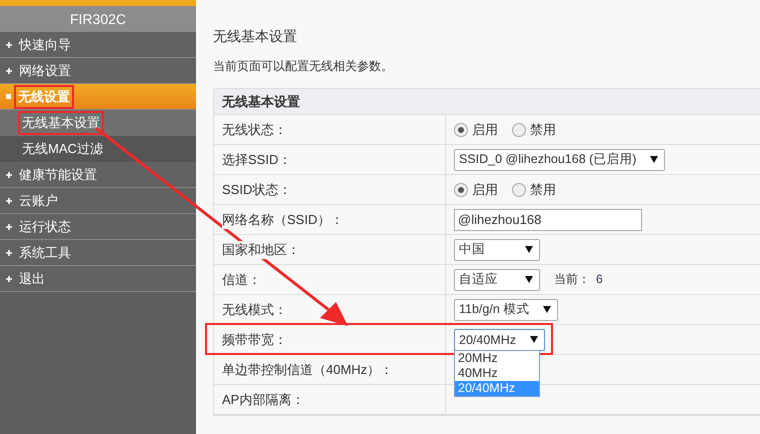 This screenshot has height=434, width=760. I want to click on dropdown-select: SSID_0 @lihezhou168 (已启用), so click(560, 159).